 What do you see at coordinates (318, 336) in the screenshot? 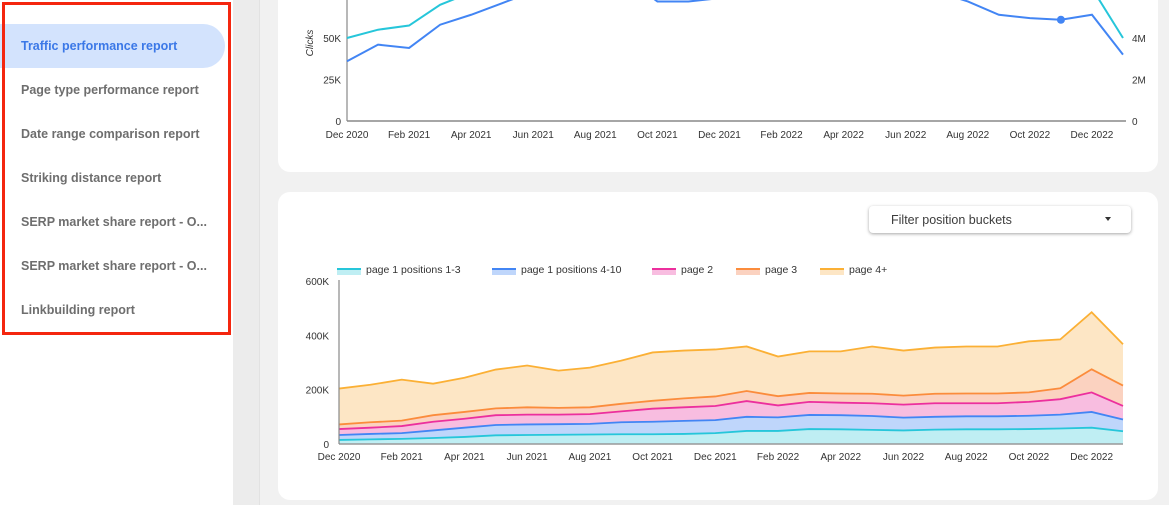
I see `y-tick-label: 400K` at bounding box center [318, 336].